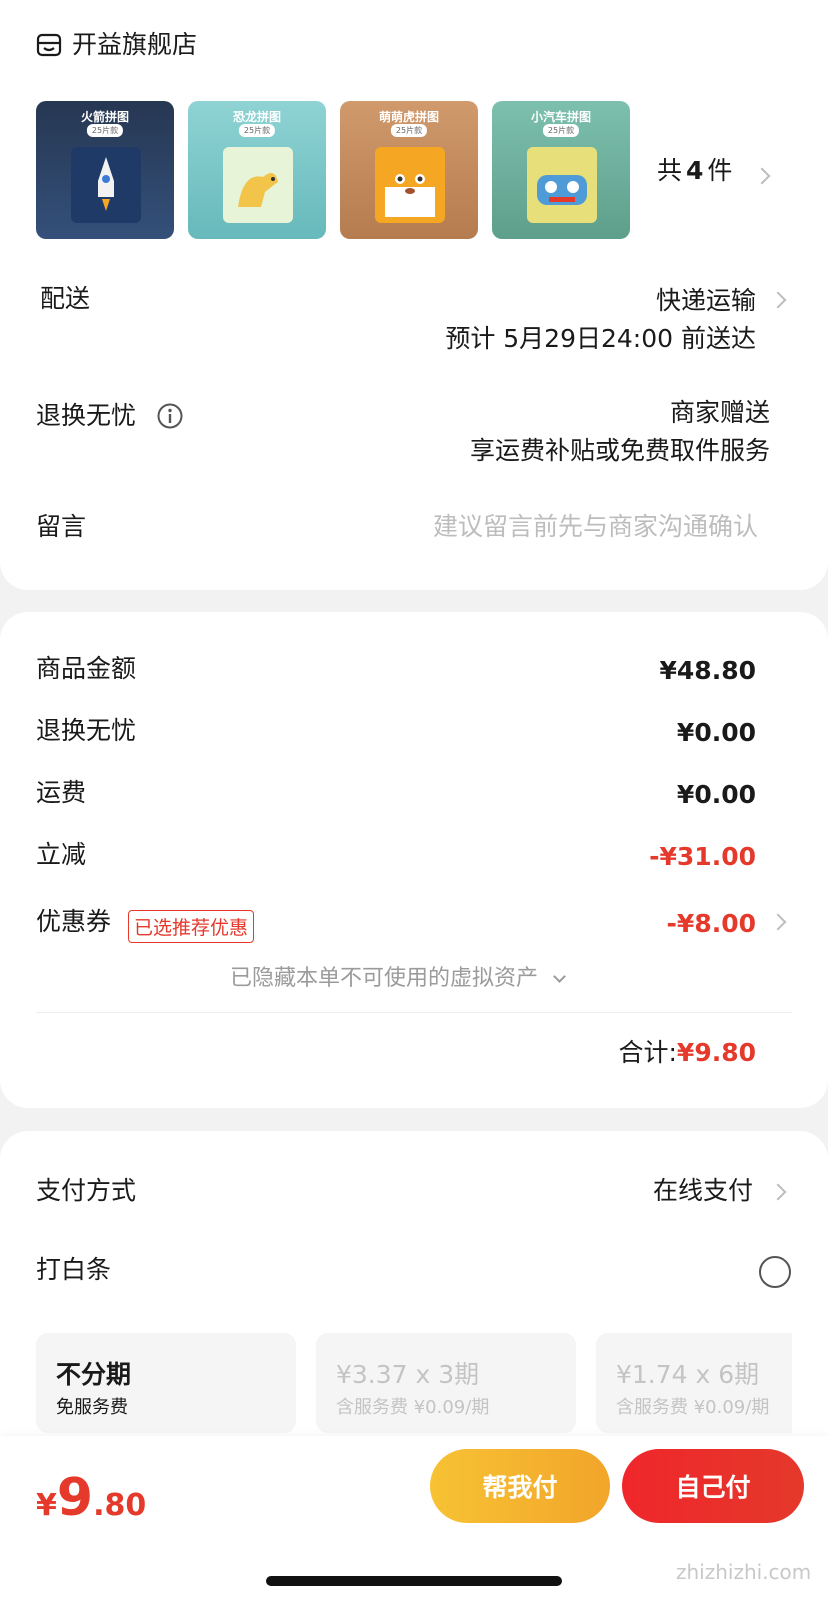 This screenshot has height=1603, width=828. I want to click on footer-price-int: 9, so click(75, 1498).